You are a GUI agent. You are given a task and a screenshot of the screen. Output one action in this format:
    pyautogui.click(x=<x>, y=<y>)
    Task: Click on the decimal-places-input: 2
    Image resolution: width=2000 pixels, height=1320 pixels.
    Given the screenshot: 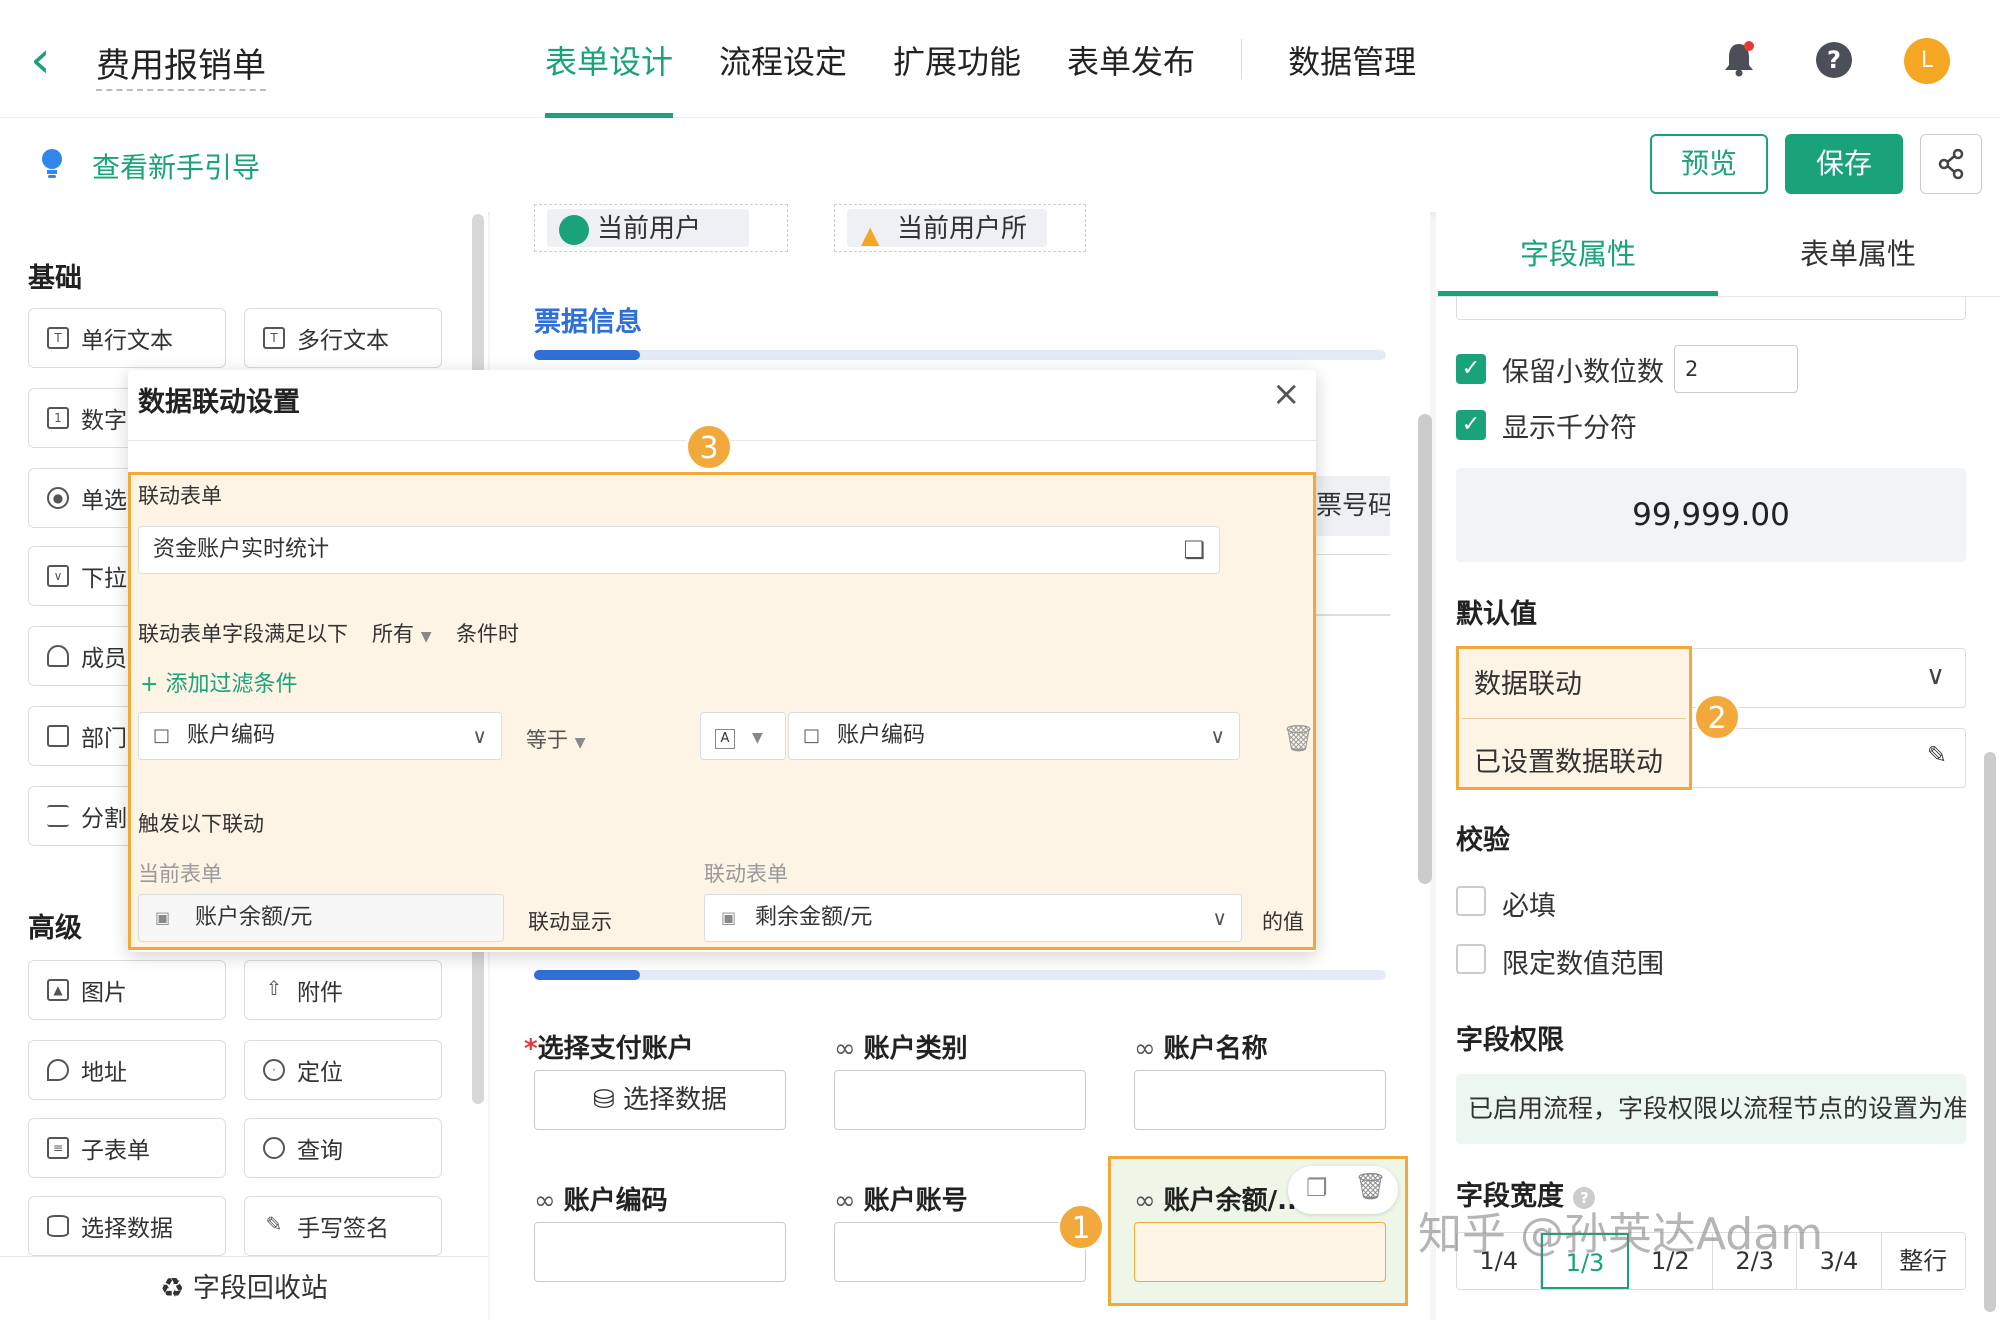 What is the action you would take?
    pyautogui.click(x=1736, y=369)
    